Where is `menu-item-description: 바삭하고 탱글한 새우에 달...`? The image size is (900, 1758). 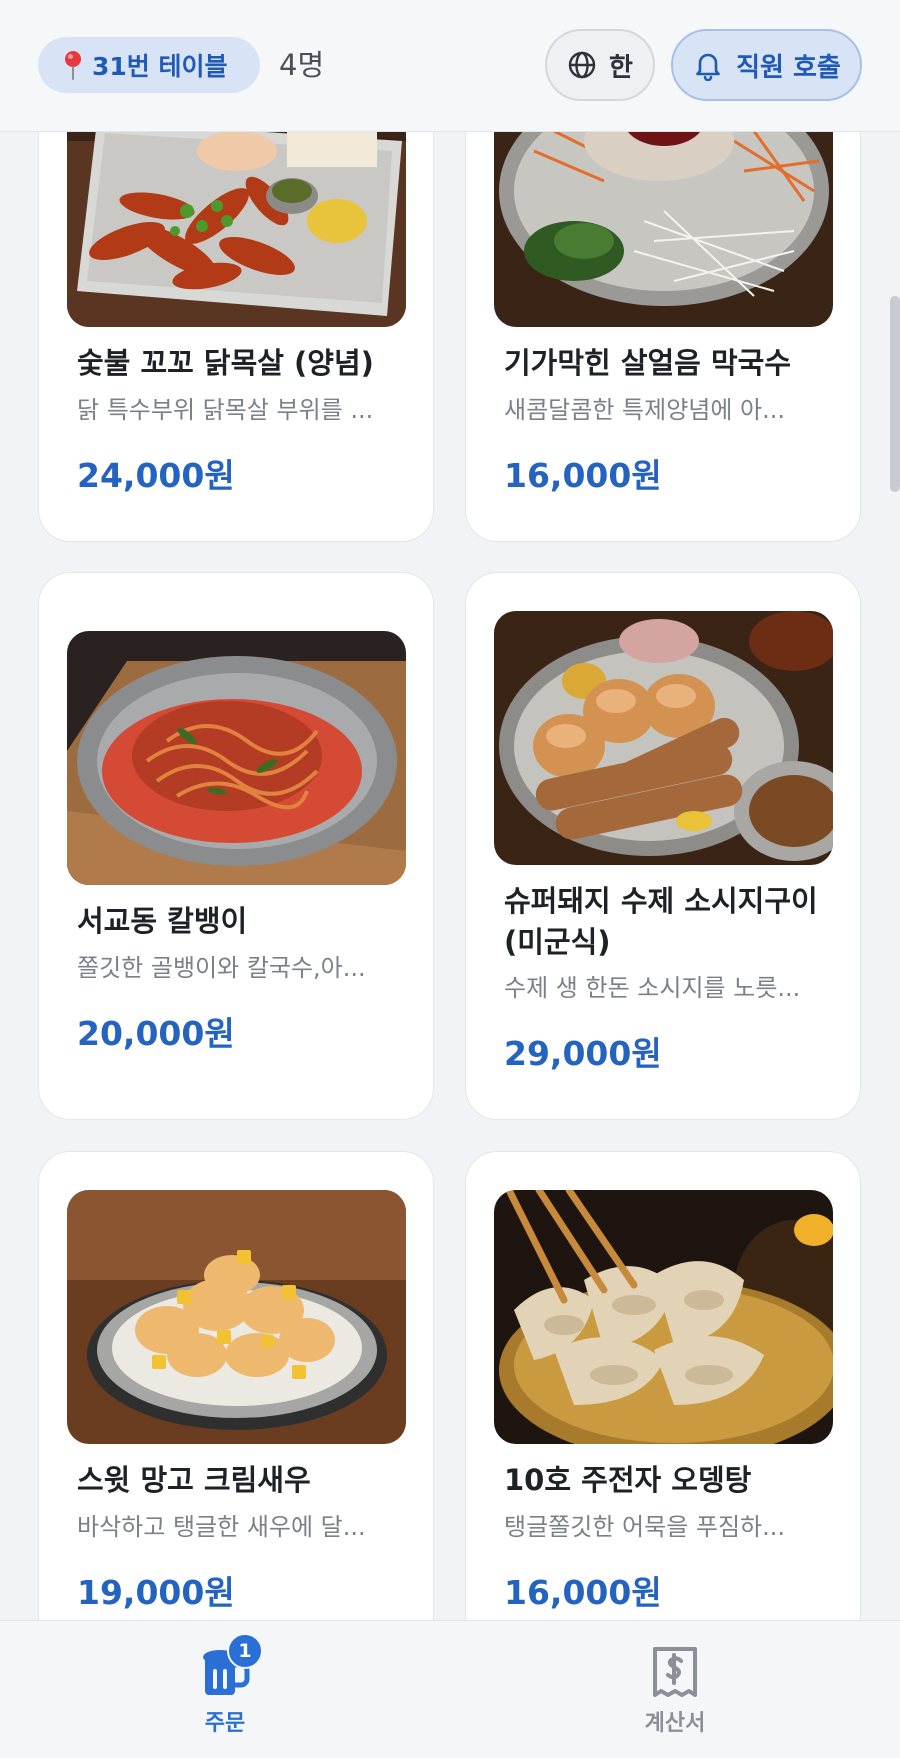
menu-item-description: 바삭하고 탱글한 새우에 달... is located at coordinates (221, 1527).